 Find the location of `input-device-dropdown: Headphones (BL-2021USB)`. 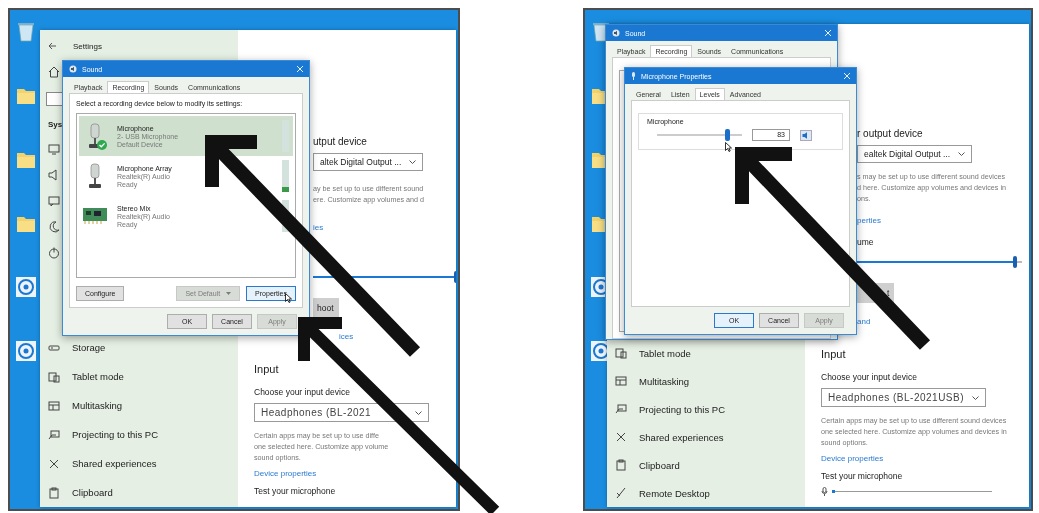

input-device-dropdown: Headphones (BL-2021USB) is located at coordinates (904, 397).